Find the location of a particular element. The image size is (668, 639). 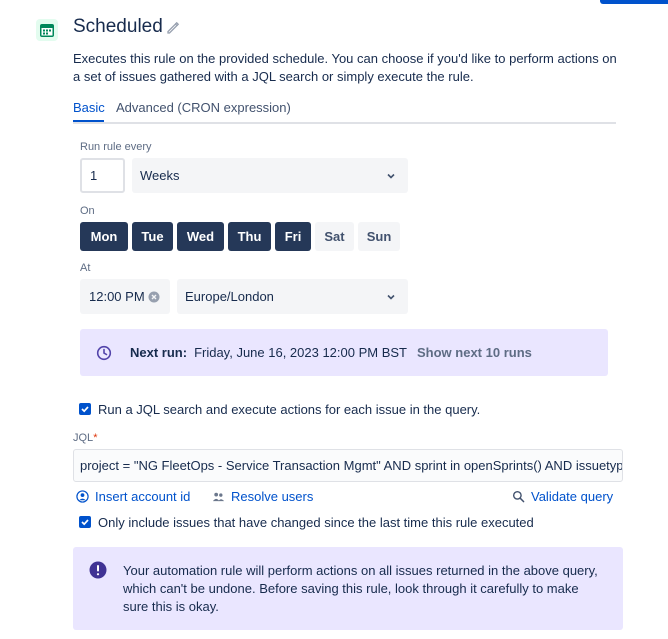

at-label: At is located at coordinates (85, 268).